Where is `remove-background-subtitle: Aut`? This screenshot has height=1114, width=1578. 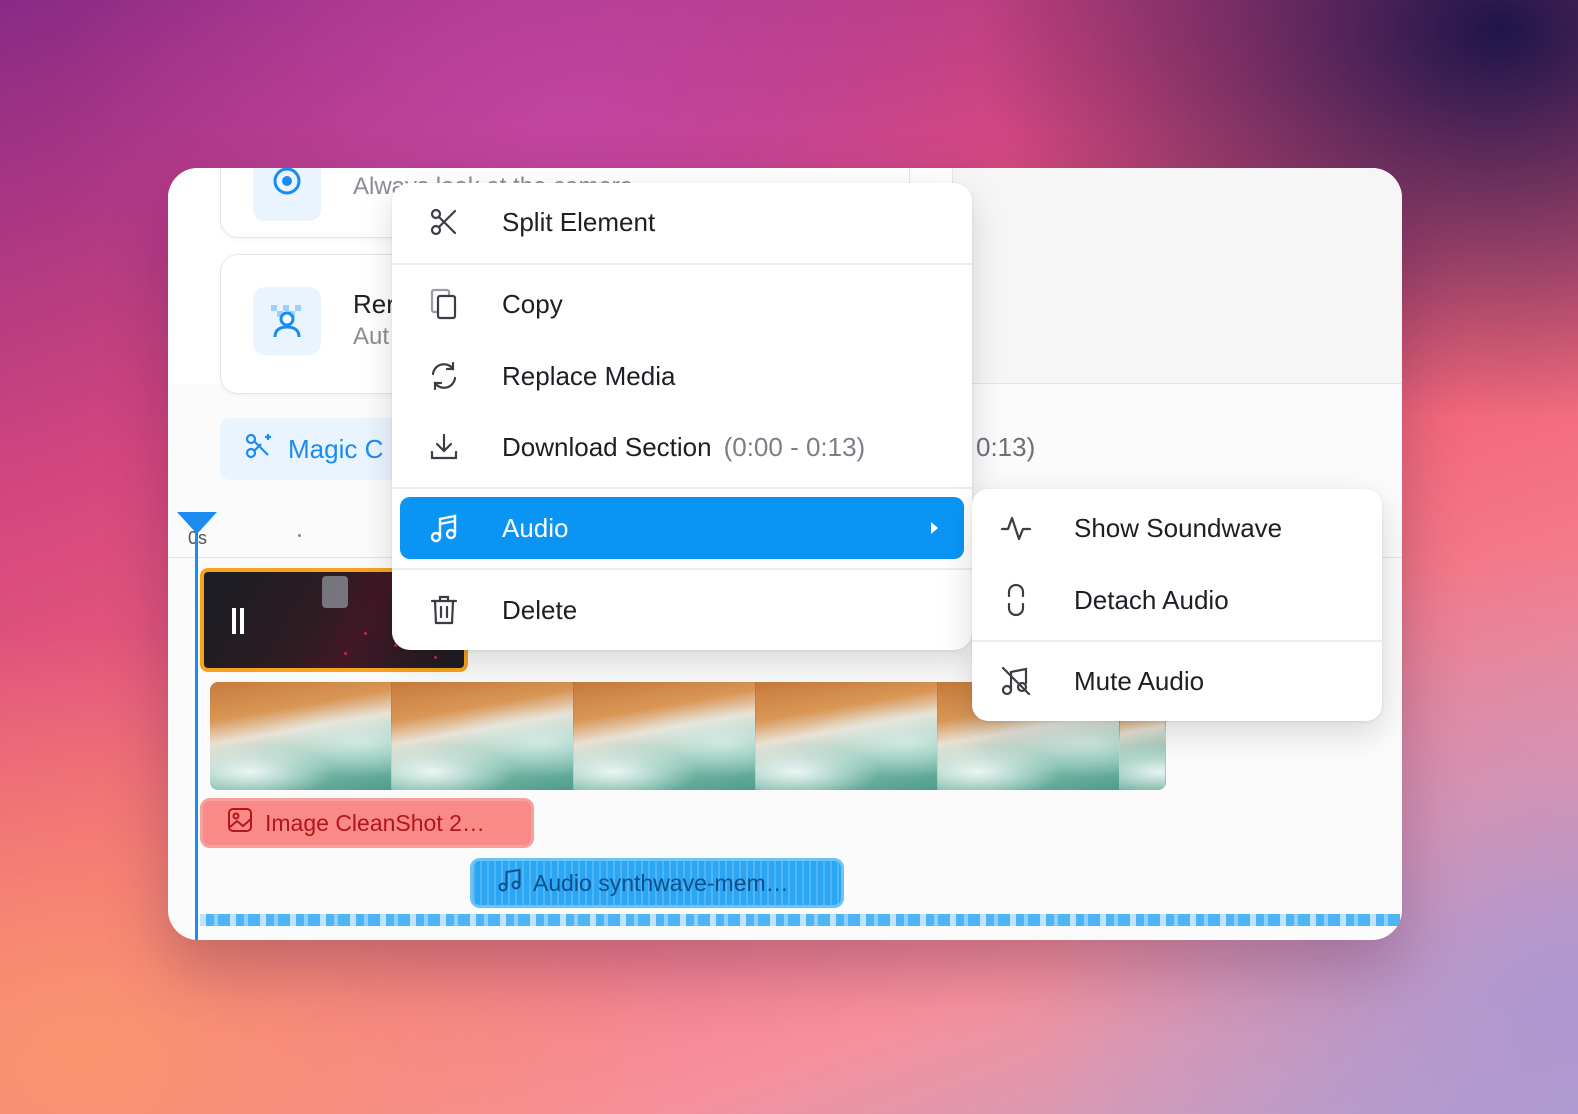 remove-background-subtitle: Aut is located at coordinates (371, 336).